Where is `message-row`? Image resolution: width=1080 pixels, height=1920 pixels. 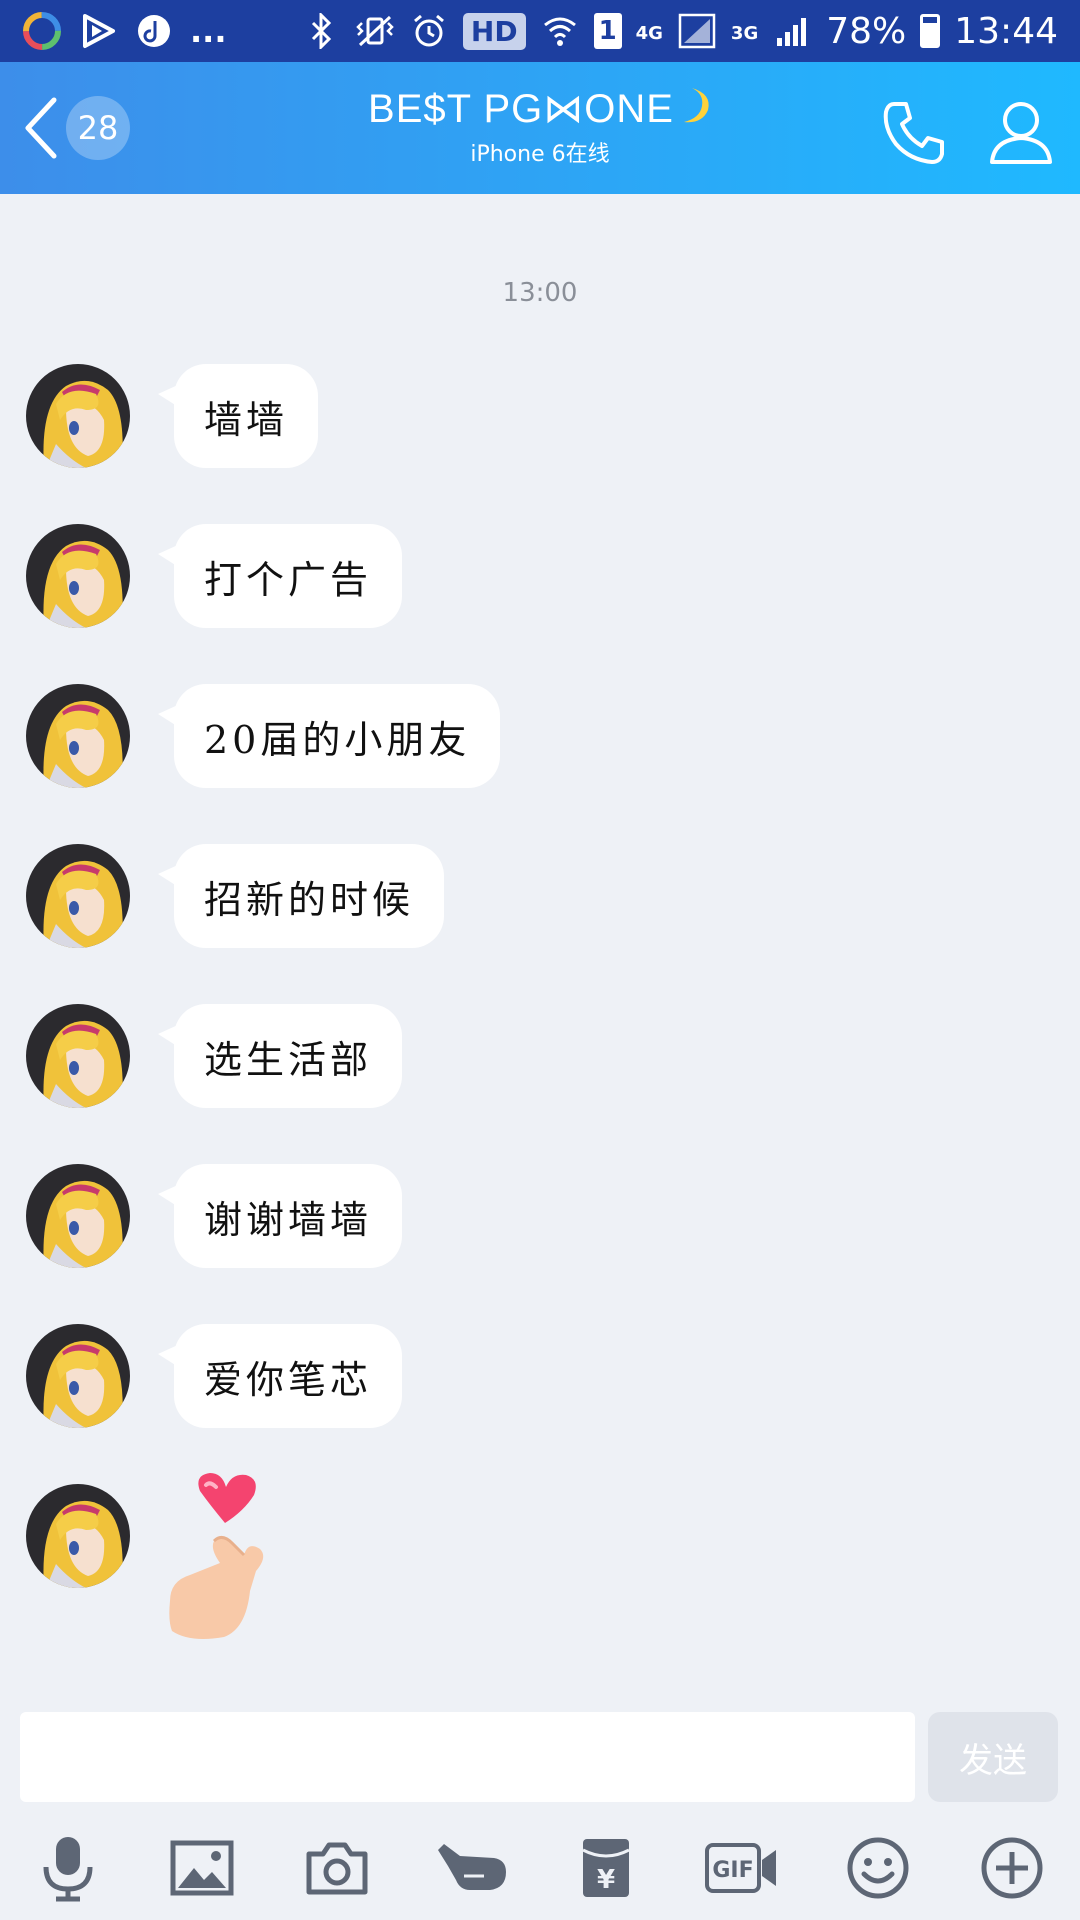 message-row is located at coordinates (163, 1556).